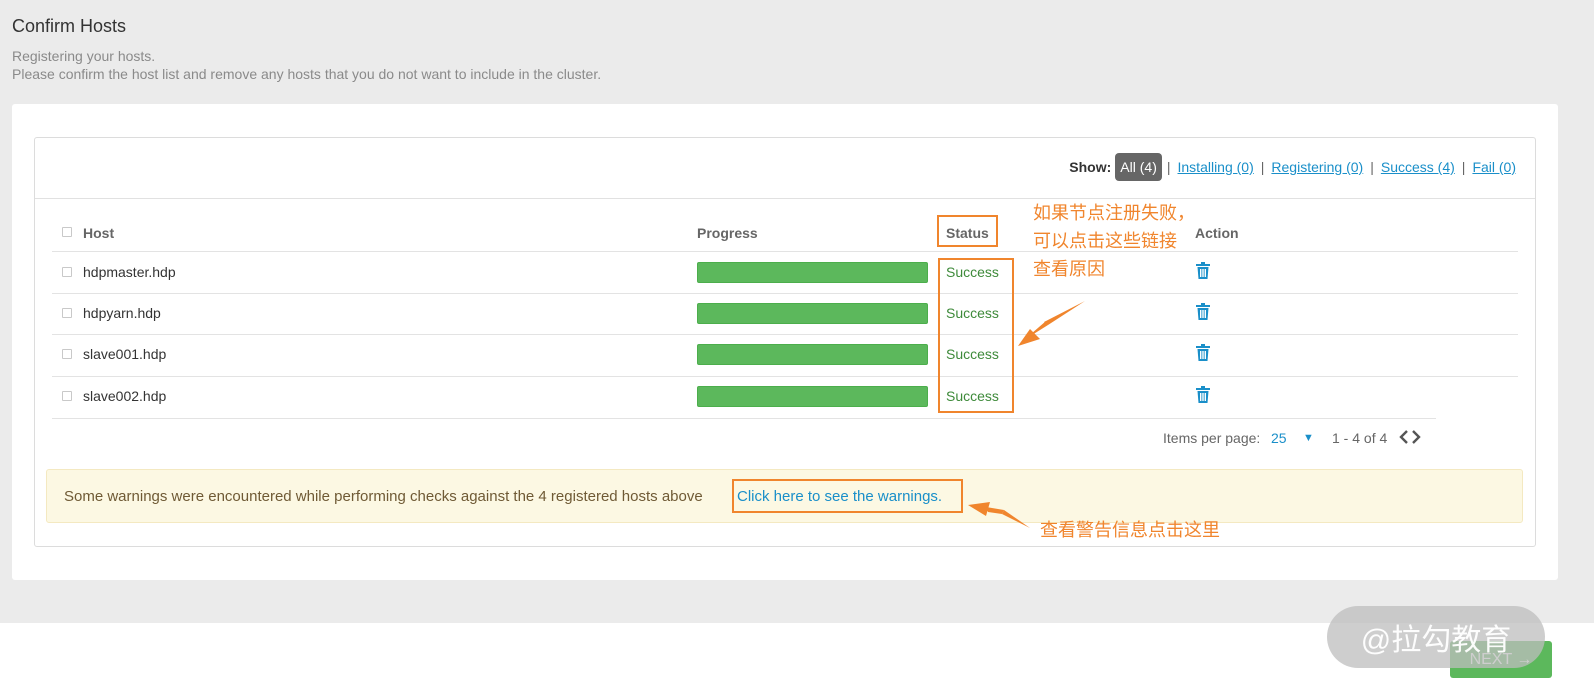  Describe the element at coordinates (785, 198) in the screenshot. I see `panel-divider` at that location.